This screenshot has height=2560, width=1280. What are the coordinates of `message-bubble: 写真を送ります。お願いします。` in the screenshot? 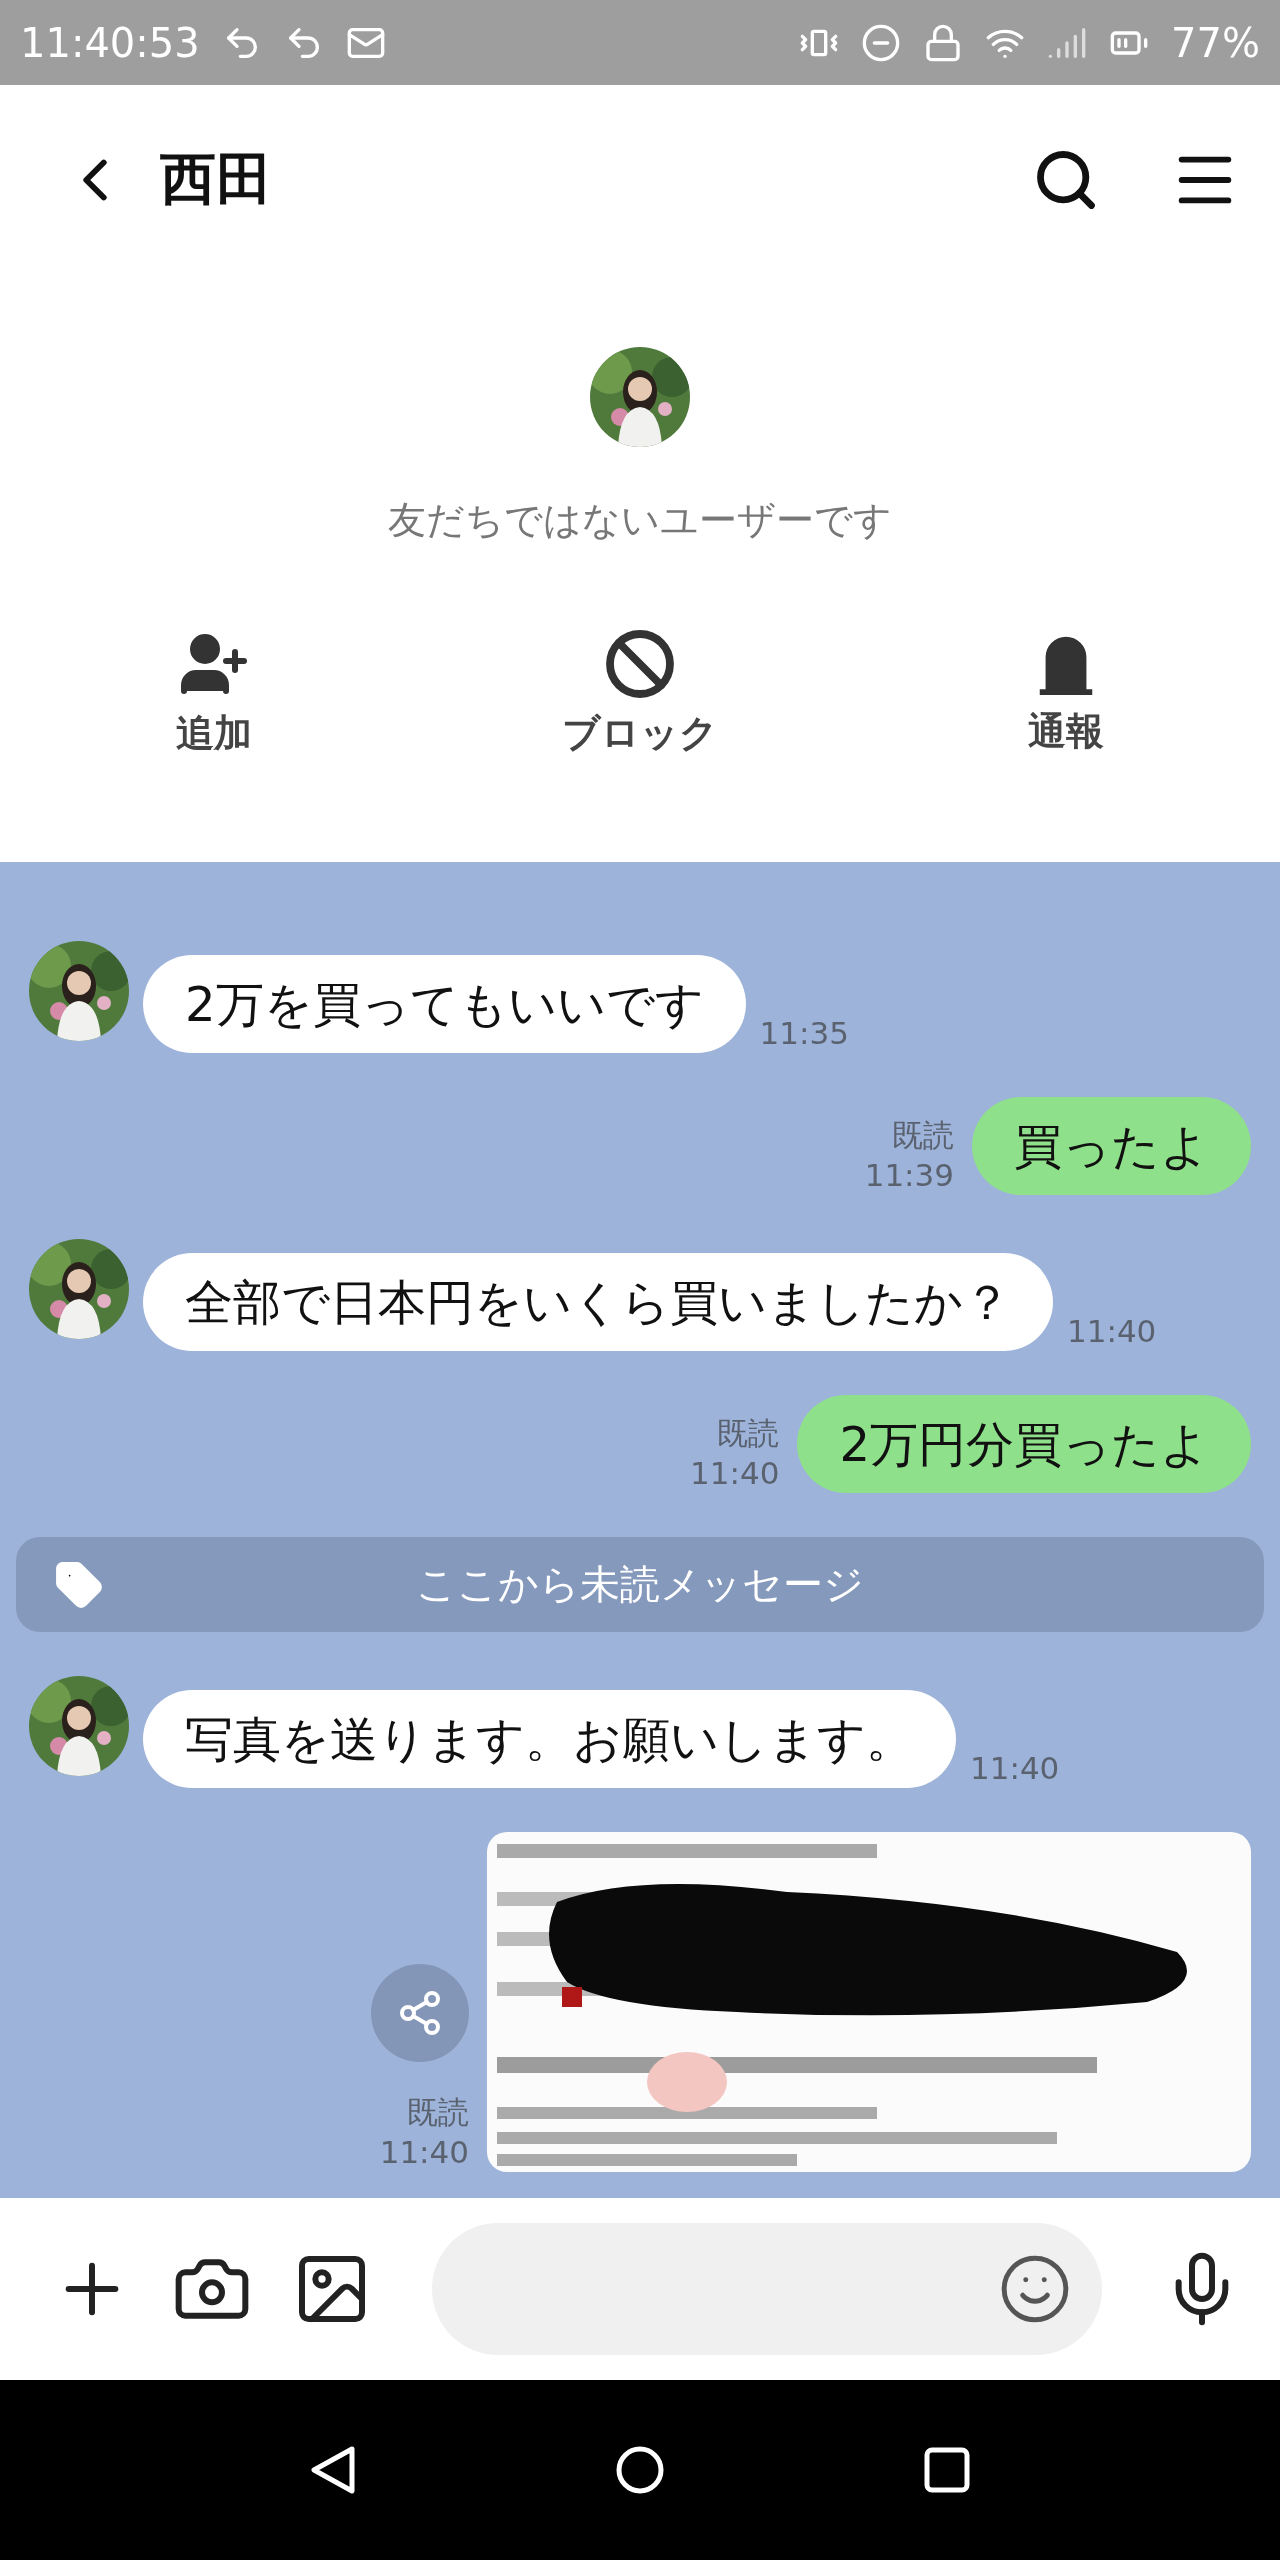 It's located at (549, 1739).